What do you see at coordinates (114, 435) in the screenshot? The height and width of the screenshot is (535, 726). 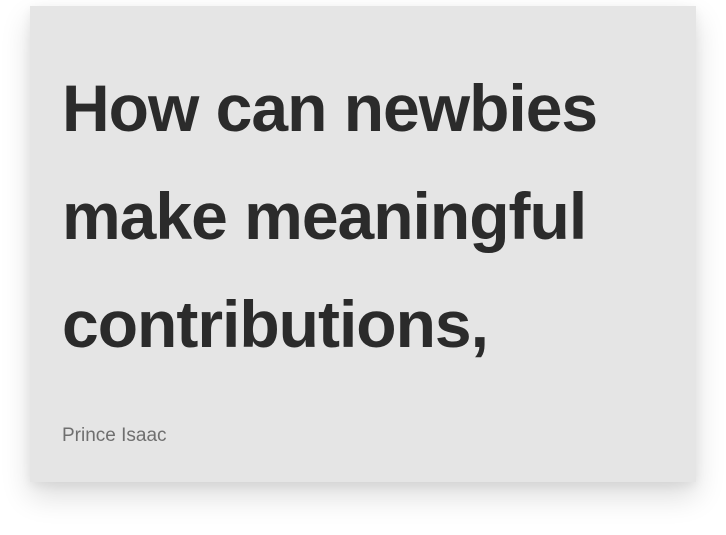 I see `author-name: Prince Isaac` at bounding box center [114, 435].